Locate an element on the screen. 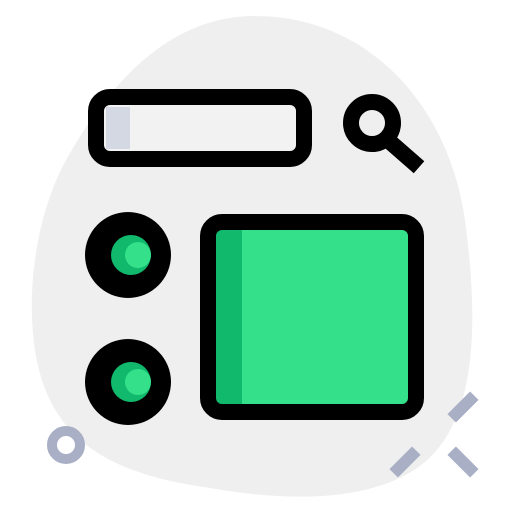  decorative-ring-icon is located at coordinates (66, 445).